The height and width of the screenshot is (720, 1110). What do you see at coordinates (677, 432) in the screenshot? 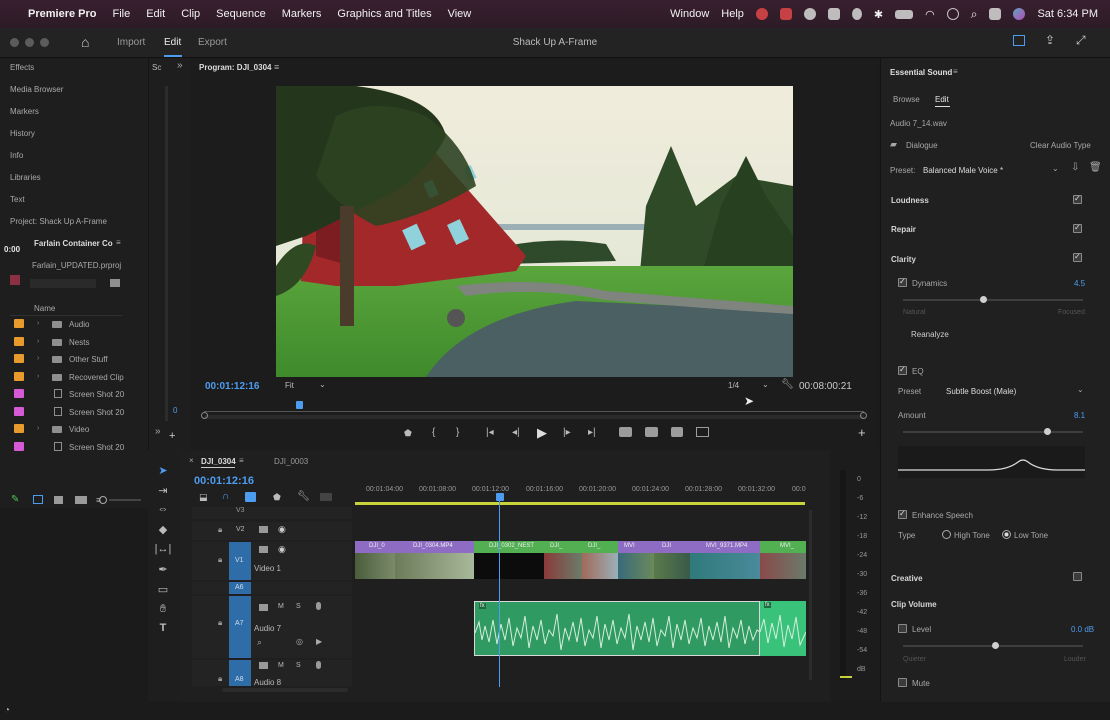
I see `export-frame-button` at bounding box center [677, 432].